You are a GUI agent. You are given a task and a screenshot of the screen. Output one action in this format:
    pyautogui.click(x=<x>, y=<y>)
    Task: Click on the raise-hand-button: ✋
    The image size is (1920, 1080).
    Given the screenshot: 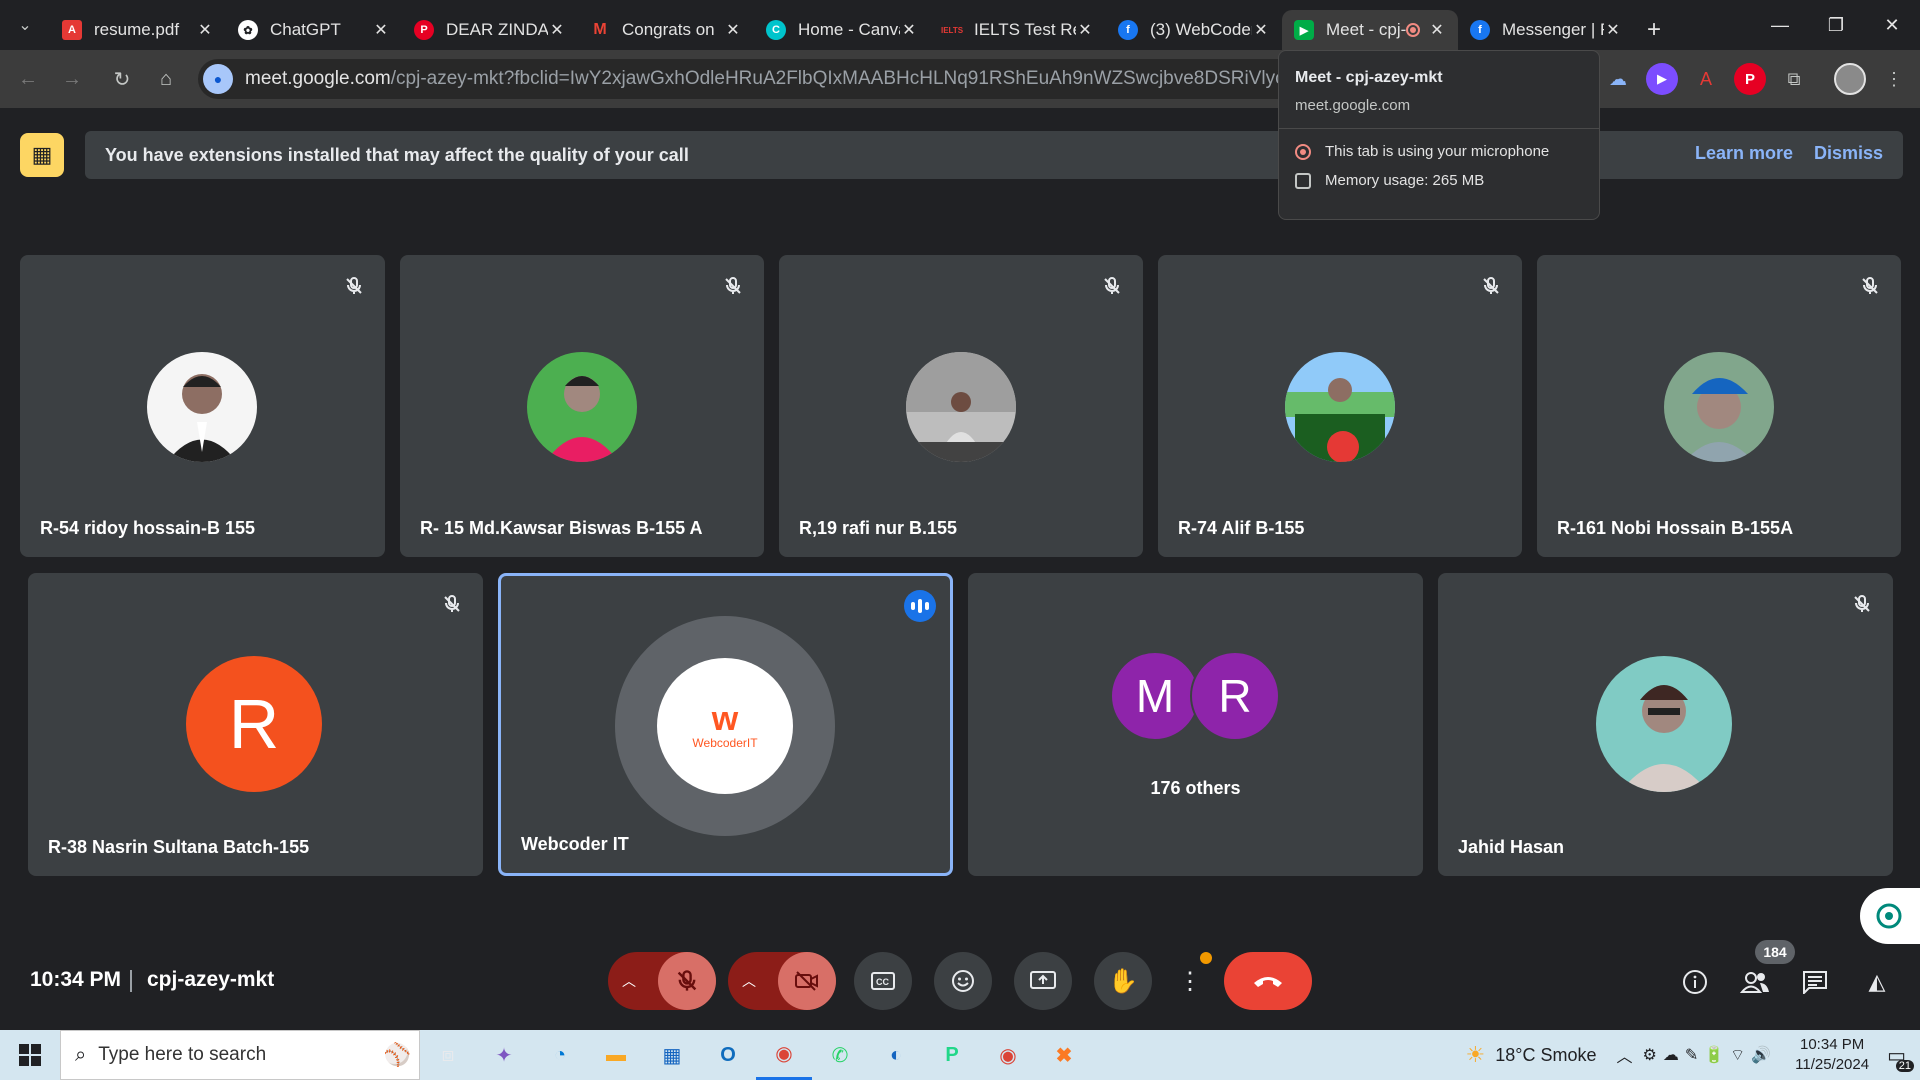 What is the action you would take?
    pyautogui.click(x=1123, y=981)
    